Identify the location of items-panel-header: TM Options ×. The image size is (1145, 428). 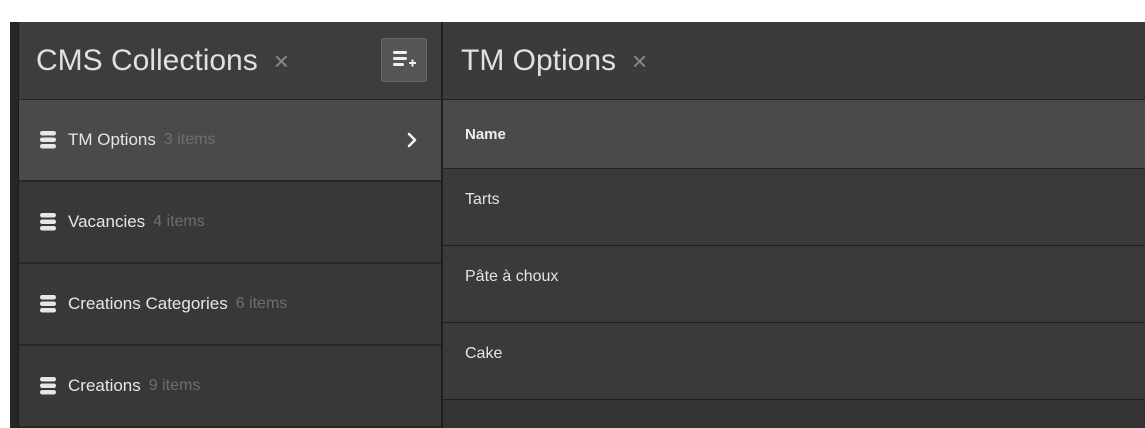
(794, 61).